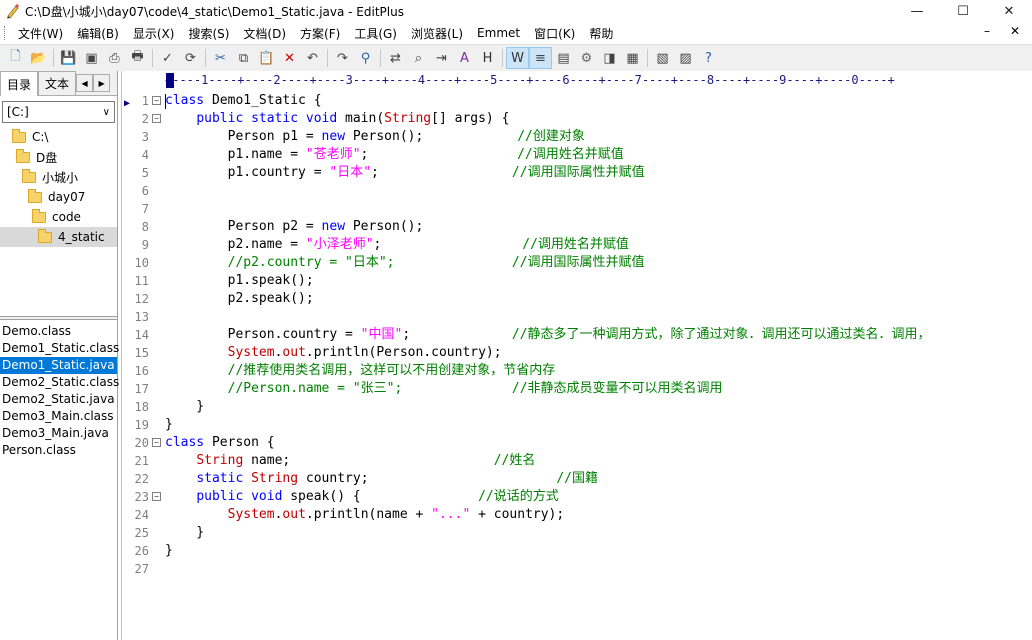  What do you see at coordinates (554, 33) in the screenshot?
I see `menu-window: 窗口(K)` at bounding box center [554, 33].